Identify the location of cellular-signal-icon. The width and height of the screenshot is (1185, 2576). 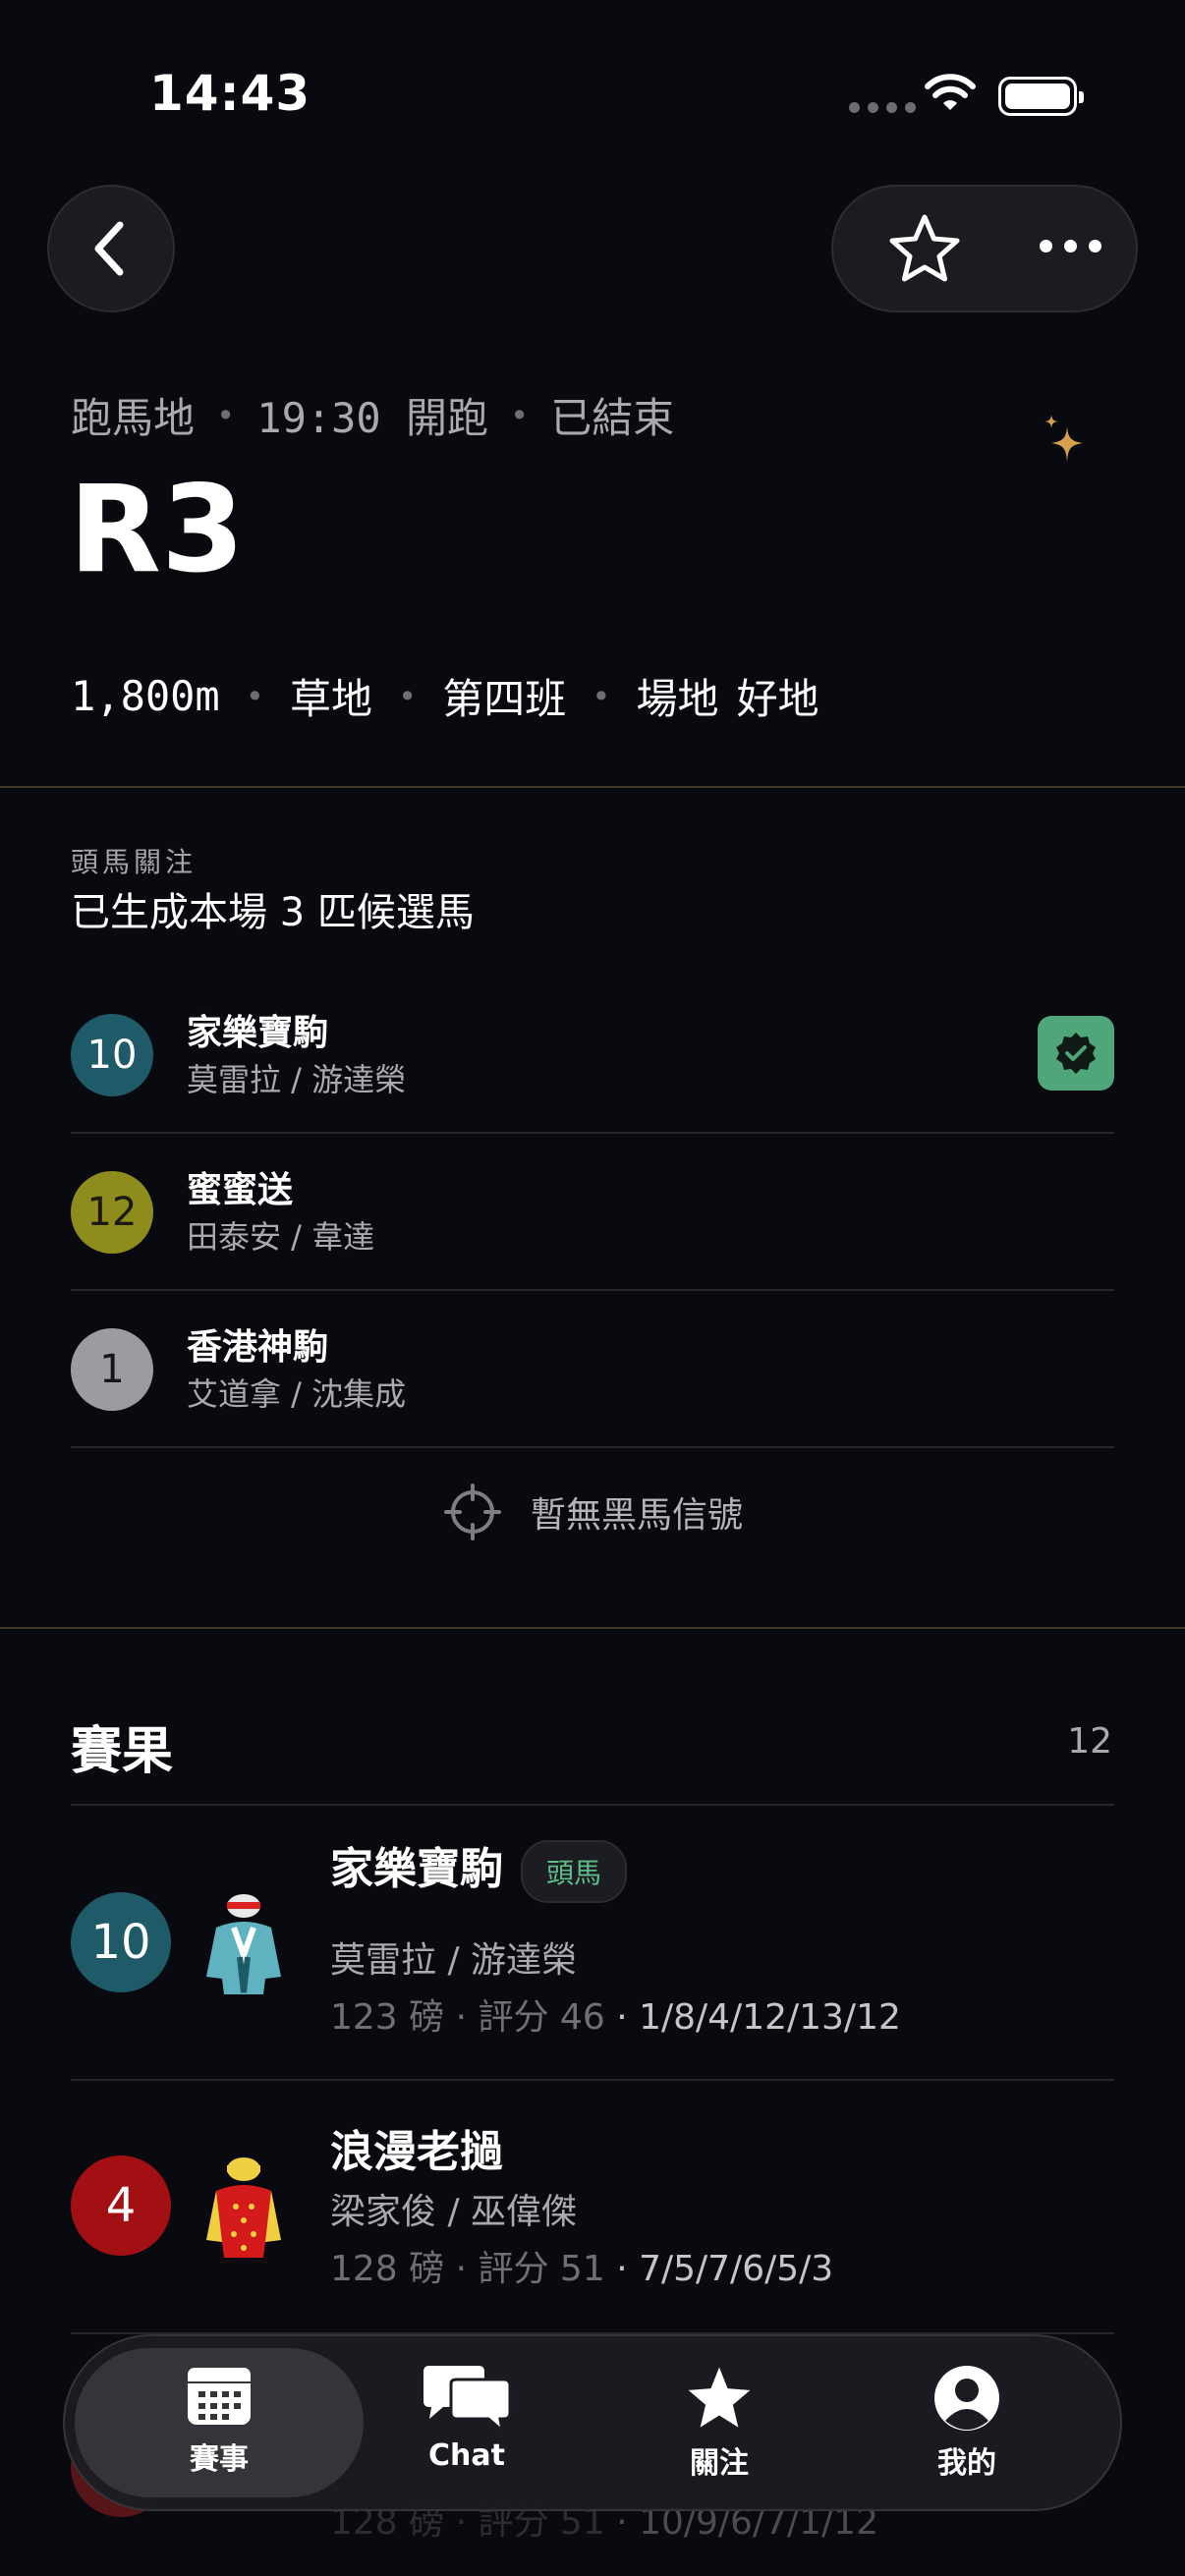
(883, 107).